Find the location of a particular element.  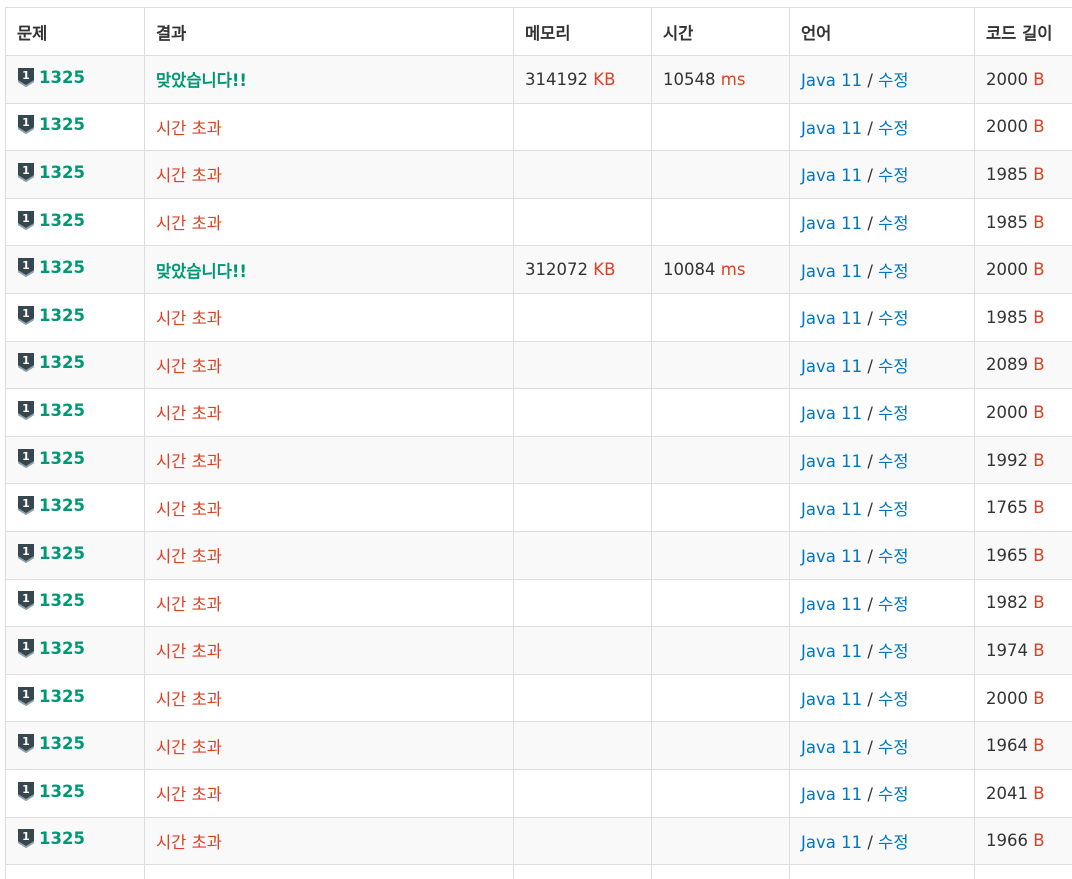

code-length-cell: 1985 B is located at coordinates (1023, 317).